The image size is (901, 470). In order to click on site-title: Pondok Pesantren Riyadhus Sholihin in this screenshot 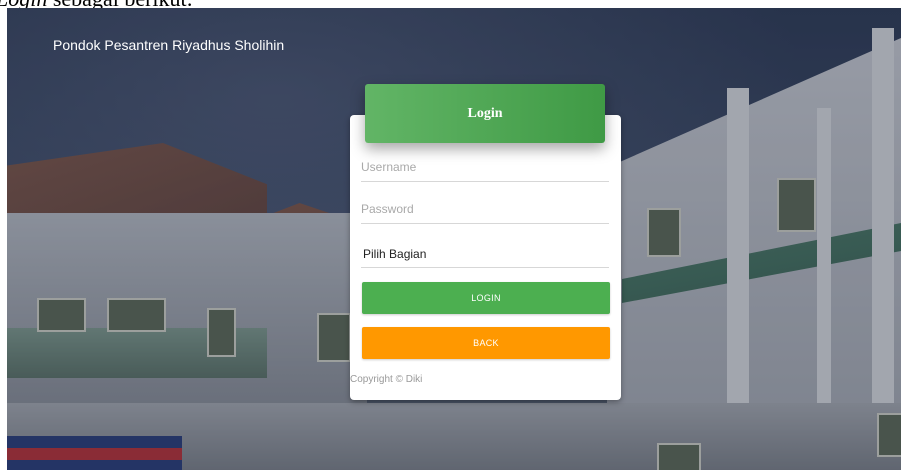, I will do `click(169, 45)`.